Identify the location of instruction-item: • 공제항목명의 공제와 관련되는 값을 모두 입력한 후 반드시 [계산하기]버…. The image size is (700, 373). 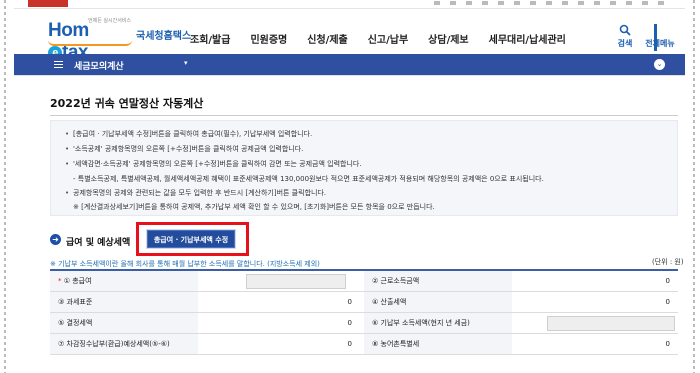
(196, 193).